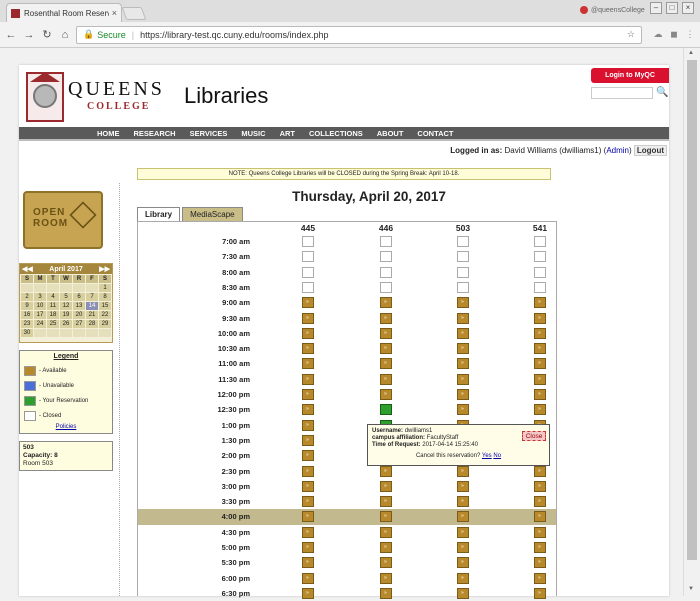 This screenshot has width=700, height=601. What do you see at coordinates (66, 315) in the screenshot?
I see `calendar-day: 19` at bounding box center [66, 315].